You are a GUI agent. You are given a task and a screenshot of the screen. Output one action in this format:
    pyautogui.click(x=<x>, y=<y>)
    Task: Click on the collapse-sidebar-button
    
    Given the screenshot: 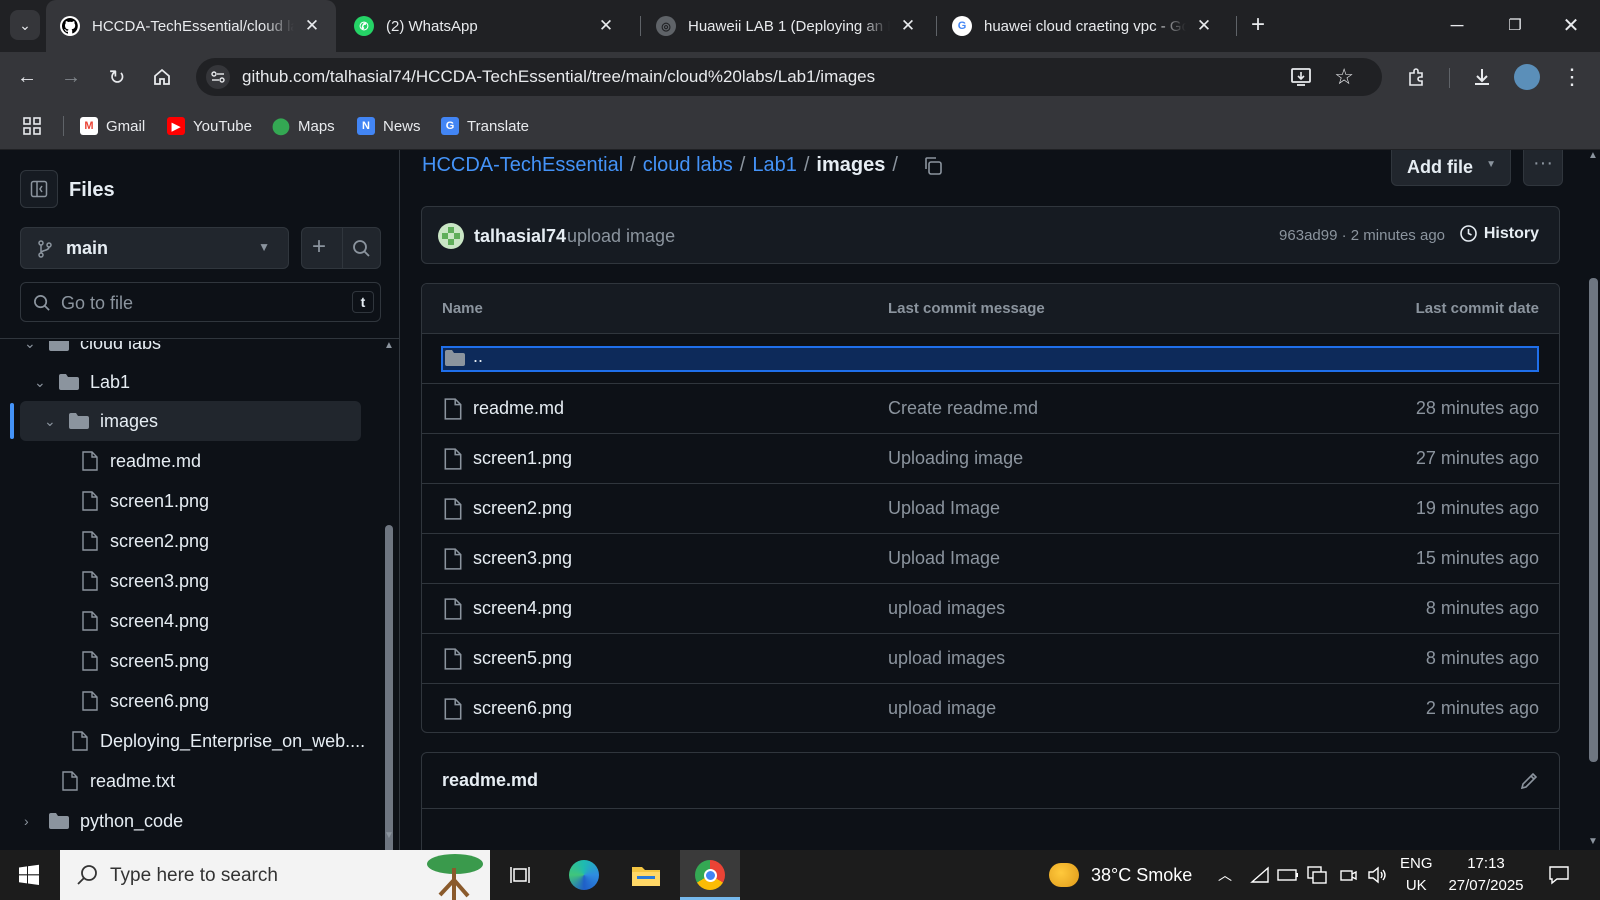 What is the action you would take?
    pyautogui.click(x=39, y=189)
    